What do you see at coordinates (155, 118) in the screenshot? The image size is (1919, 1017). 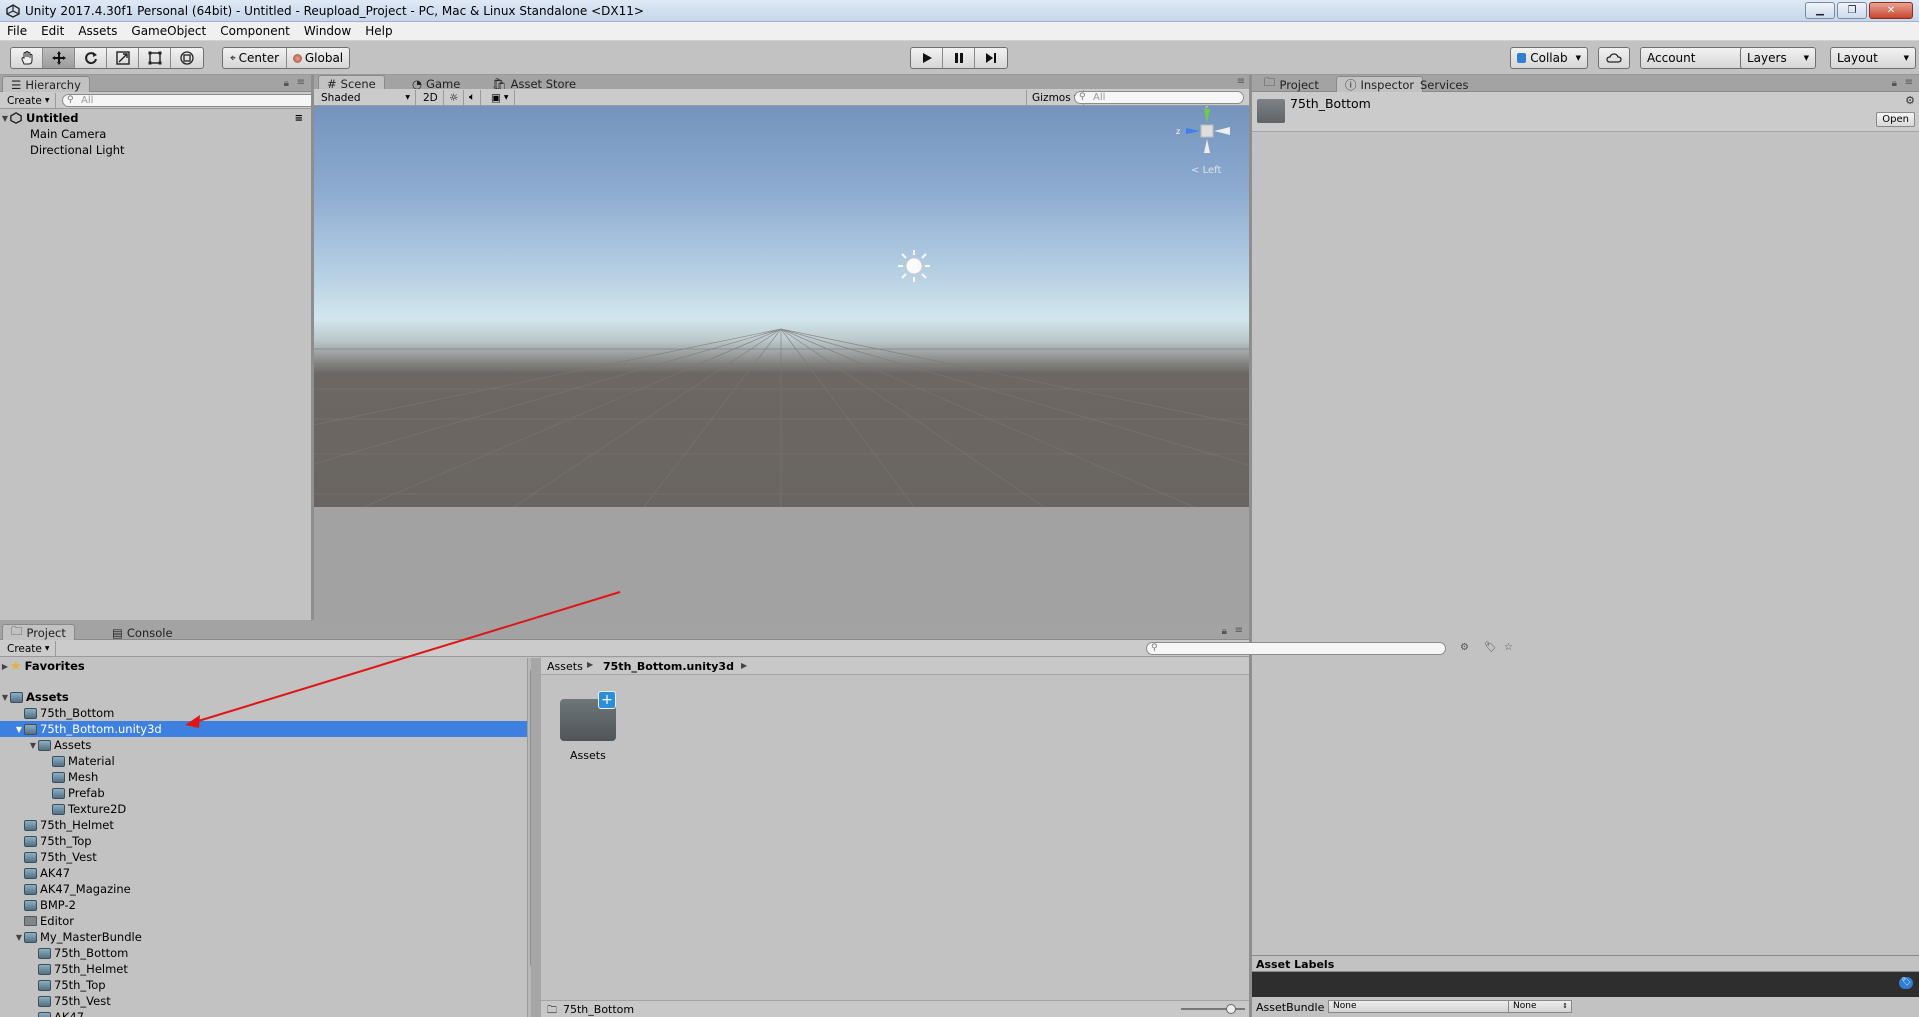 I see `scene-root-row: ▼ Untitled ≡` at bounding box center [155, 118].